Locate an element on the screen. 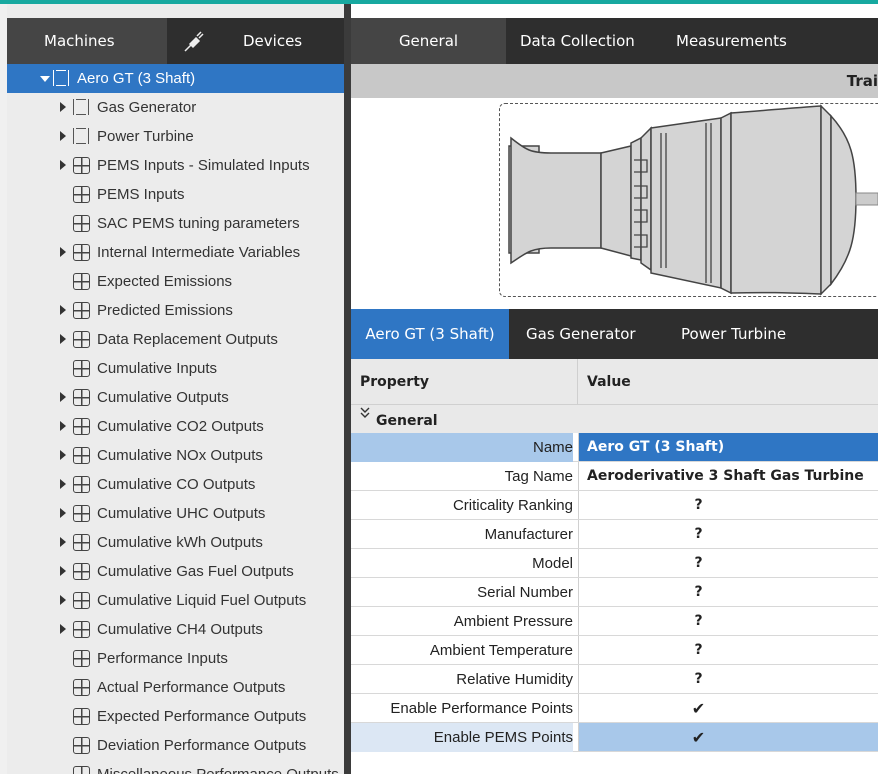 Image resolution: width=878 pixels, height=774 pixels. property-row: Ambient Pressure? is located at coordinates (614, 621).